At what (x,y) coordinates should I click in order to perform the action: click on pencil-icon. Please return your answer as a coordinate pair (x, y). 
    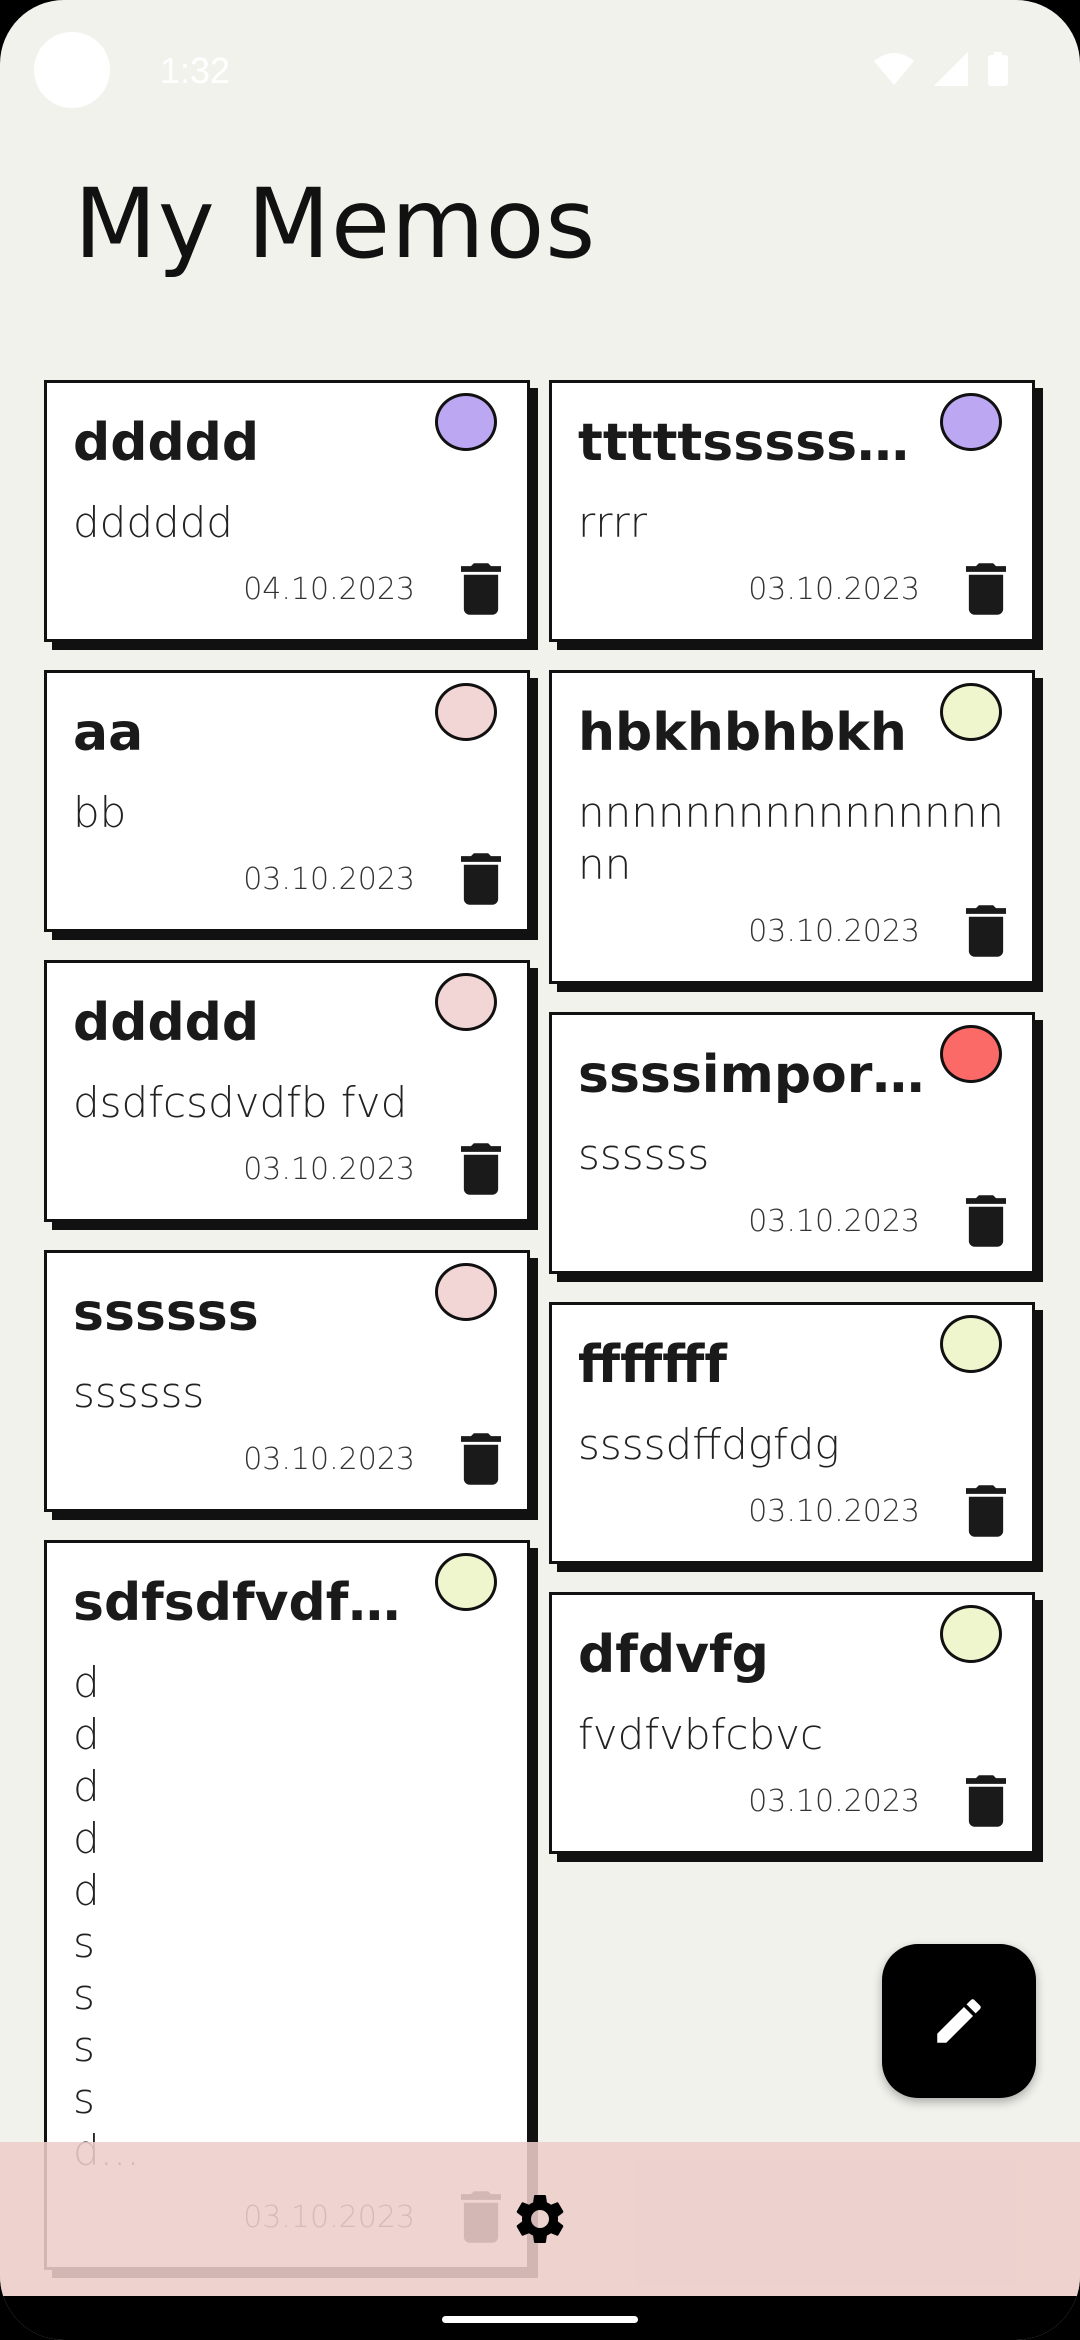
    Looking at the image, I should click on (959, 2021).